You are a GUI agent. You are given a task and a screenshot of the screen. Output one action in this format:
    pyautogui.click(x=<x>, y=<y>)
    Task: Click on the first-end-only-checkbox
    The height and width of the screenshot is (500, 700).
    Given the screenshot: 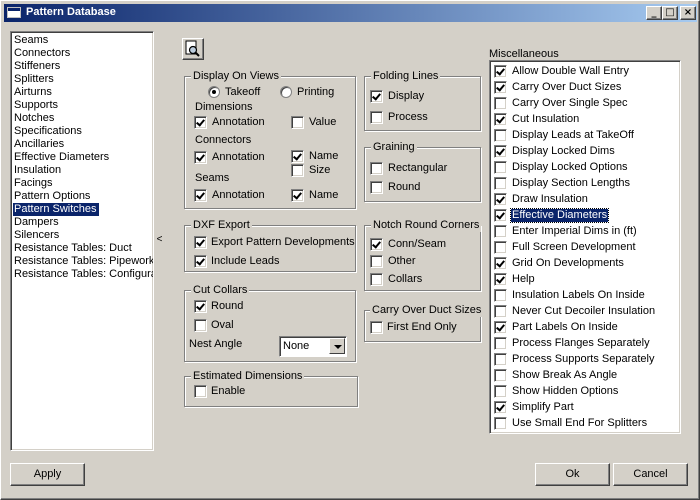 What is the action you would take?
    pyautogui.click(x=376, y=327)
    